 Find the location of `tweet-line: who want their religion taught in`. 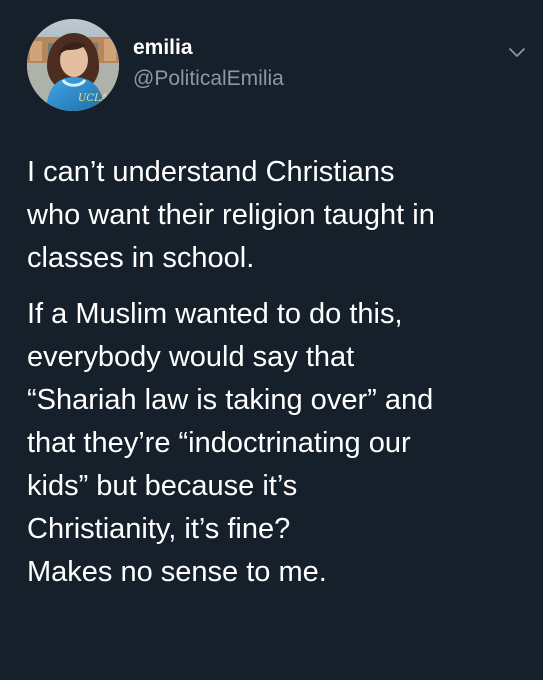

tweet-line: who want their religion taught in is located at coordinates (231, 215).